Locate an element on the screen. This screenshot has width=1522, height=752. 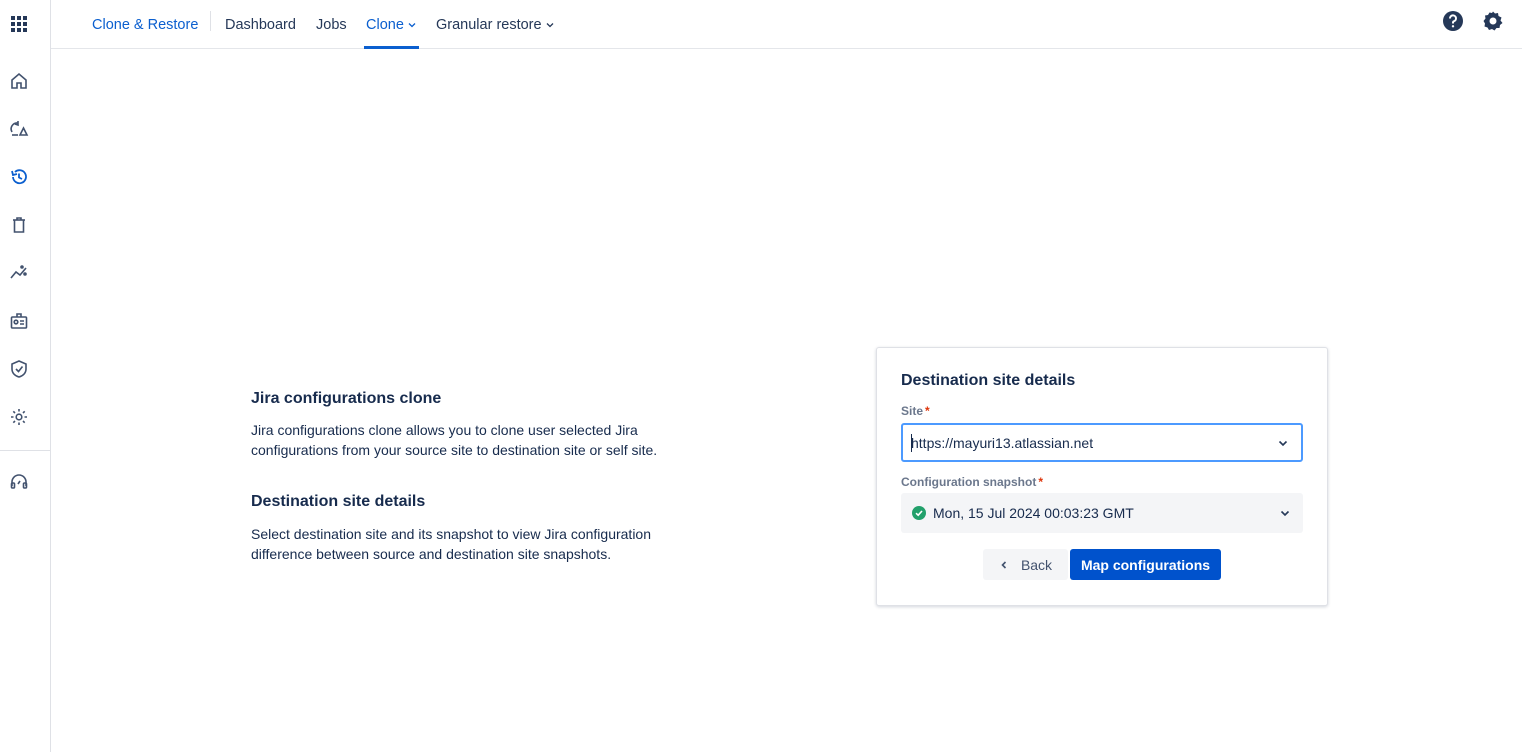
settings-gear-icon is located at coordinates (1493, 21).